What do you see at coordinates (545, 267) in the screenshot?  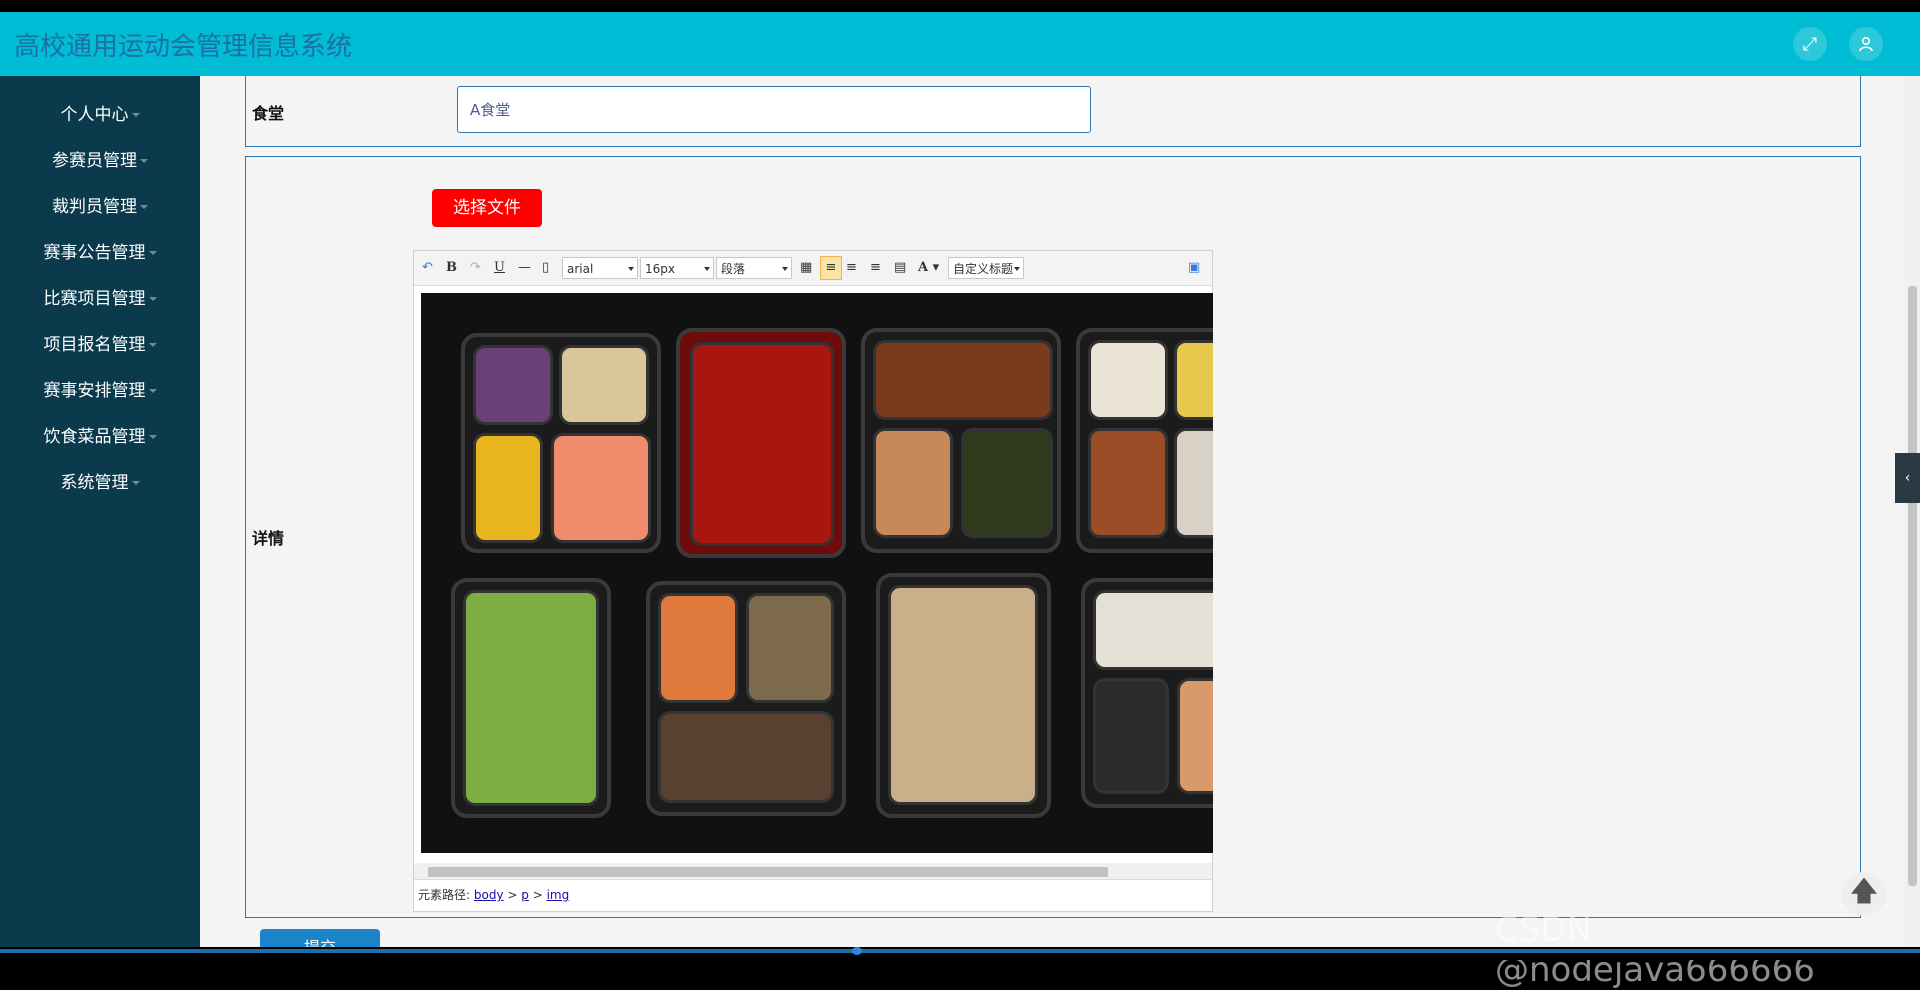 I see `format-painter-icon: ▯` at bounding box center [545, 267].